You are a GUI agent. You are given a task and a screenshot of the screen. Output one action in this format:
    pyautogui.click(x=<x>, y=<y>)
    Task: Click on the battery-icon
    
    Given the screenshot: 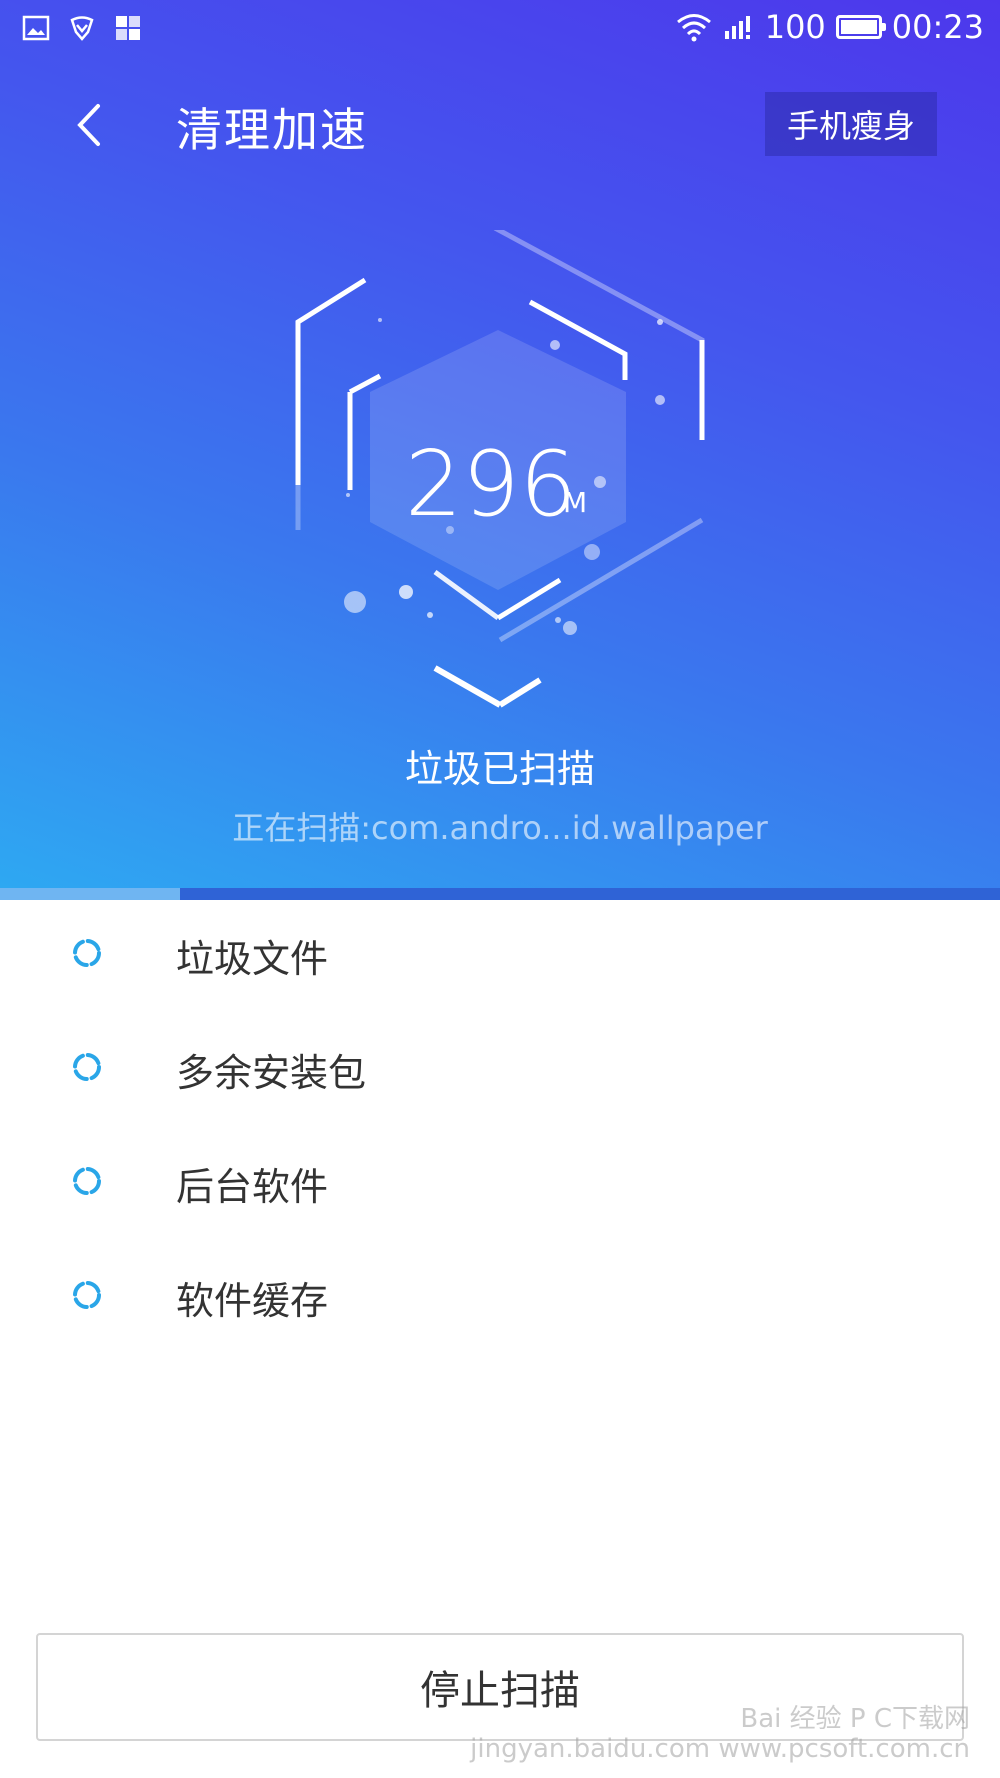 What is the action you would take?
    pyautogui.click(x=860, y=27)
    